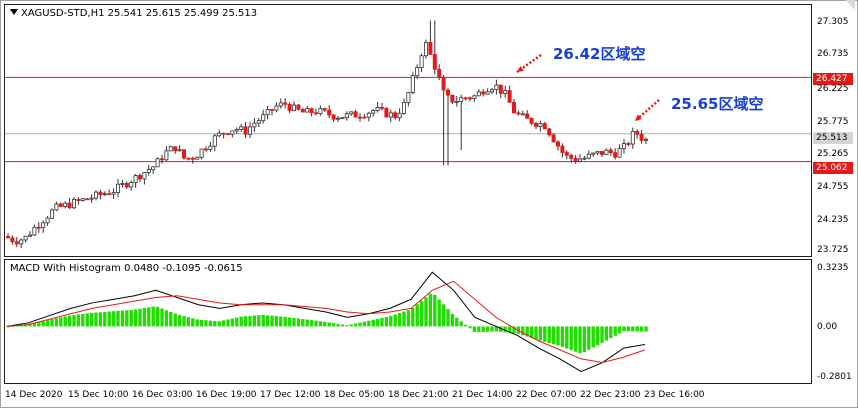 This screenshot has width=858, height=408. I want to click on macd-tick: -0.2801, so click(834, 377).